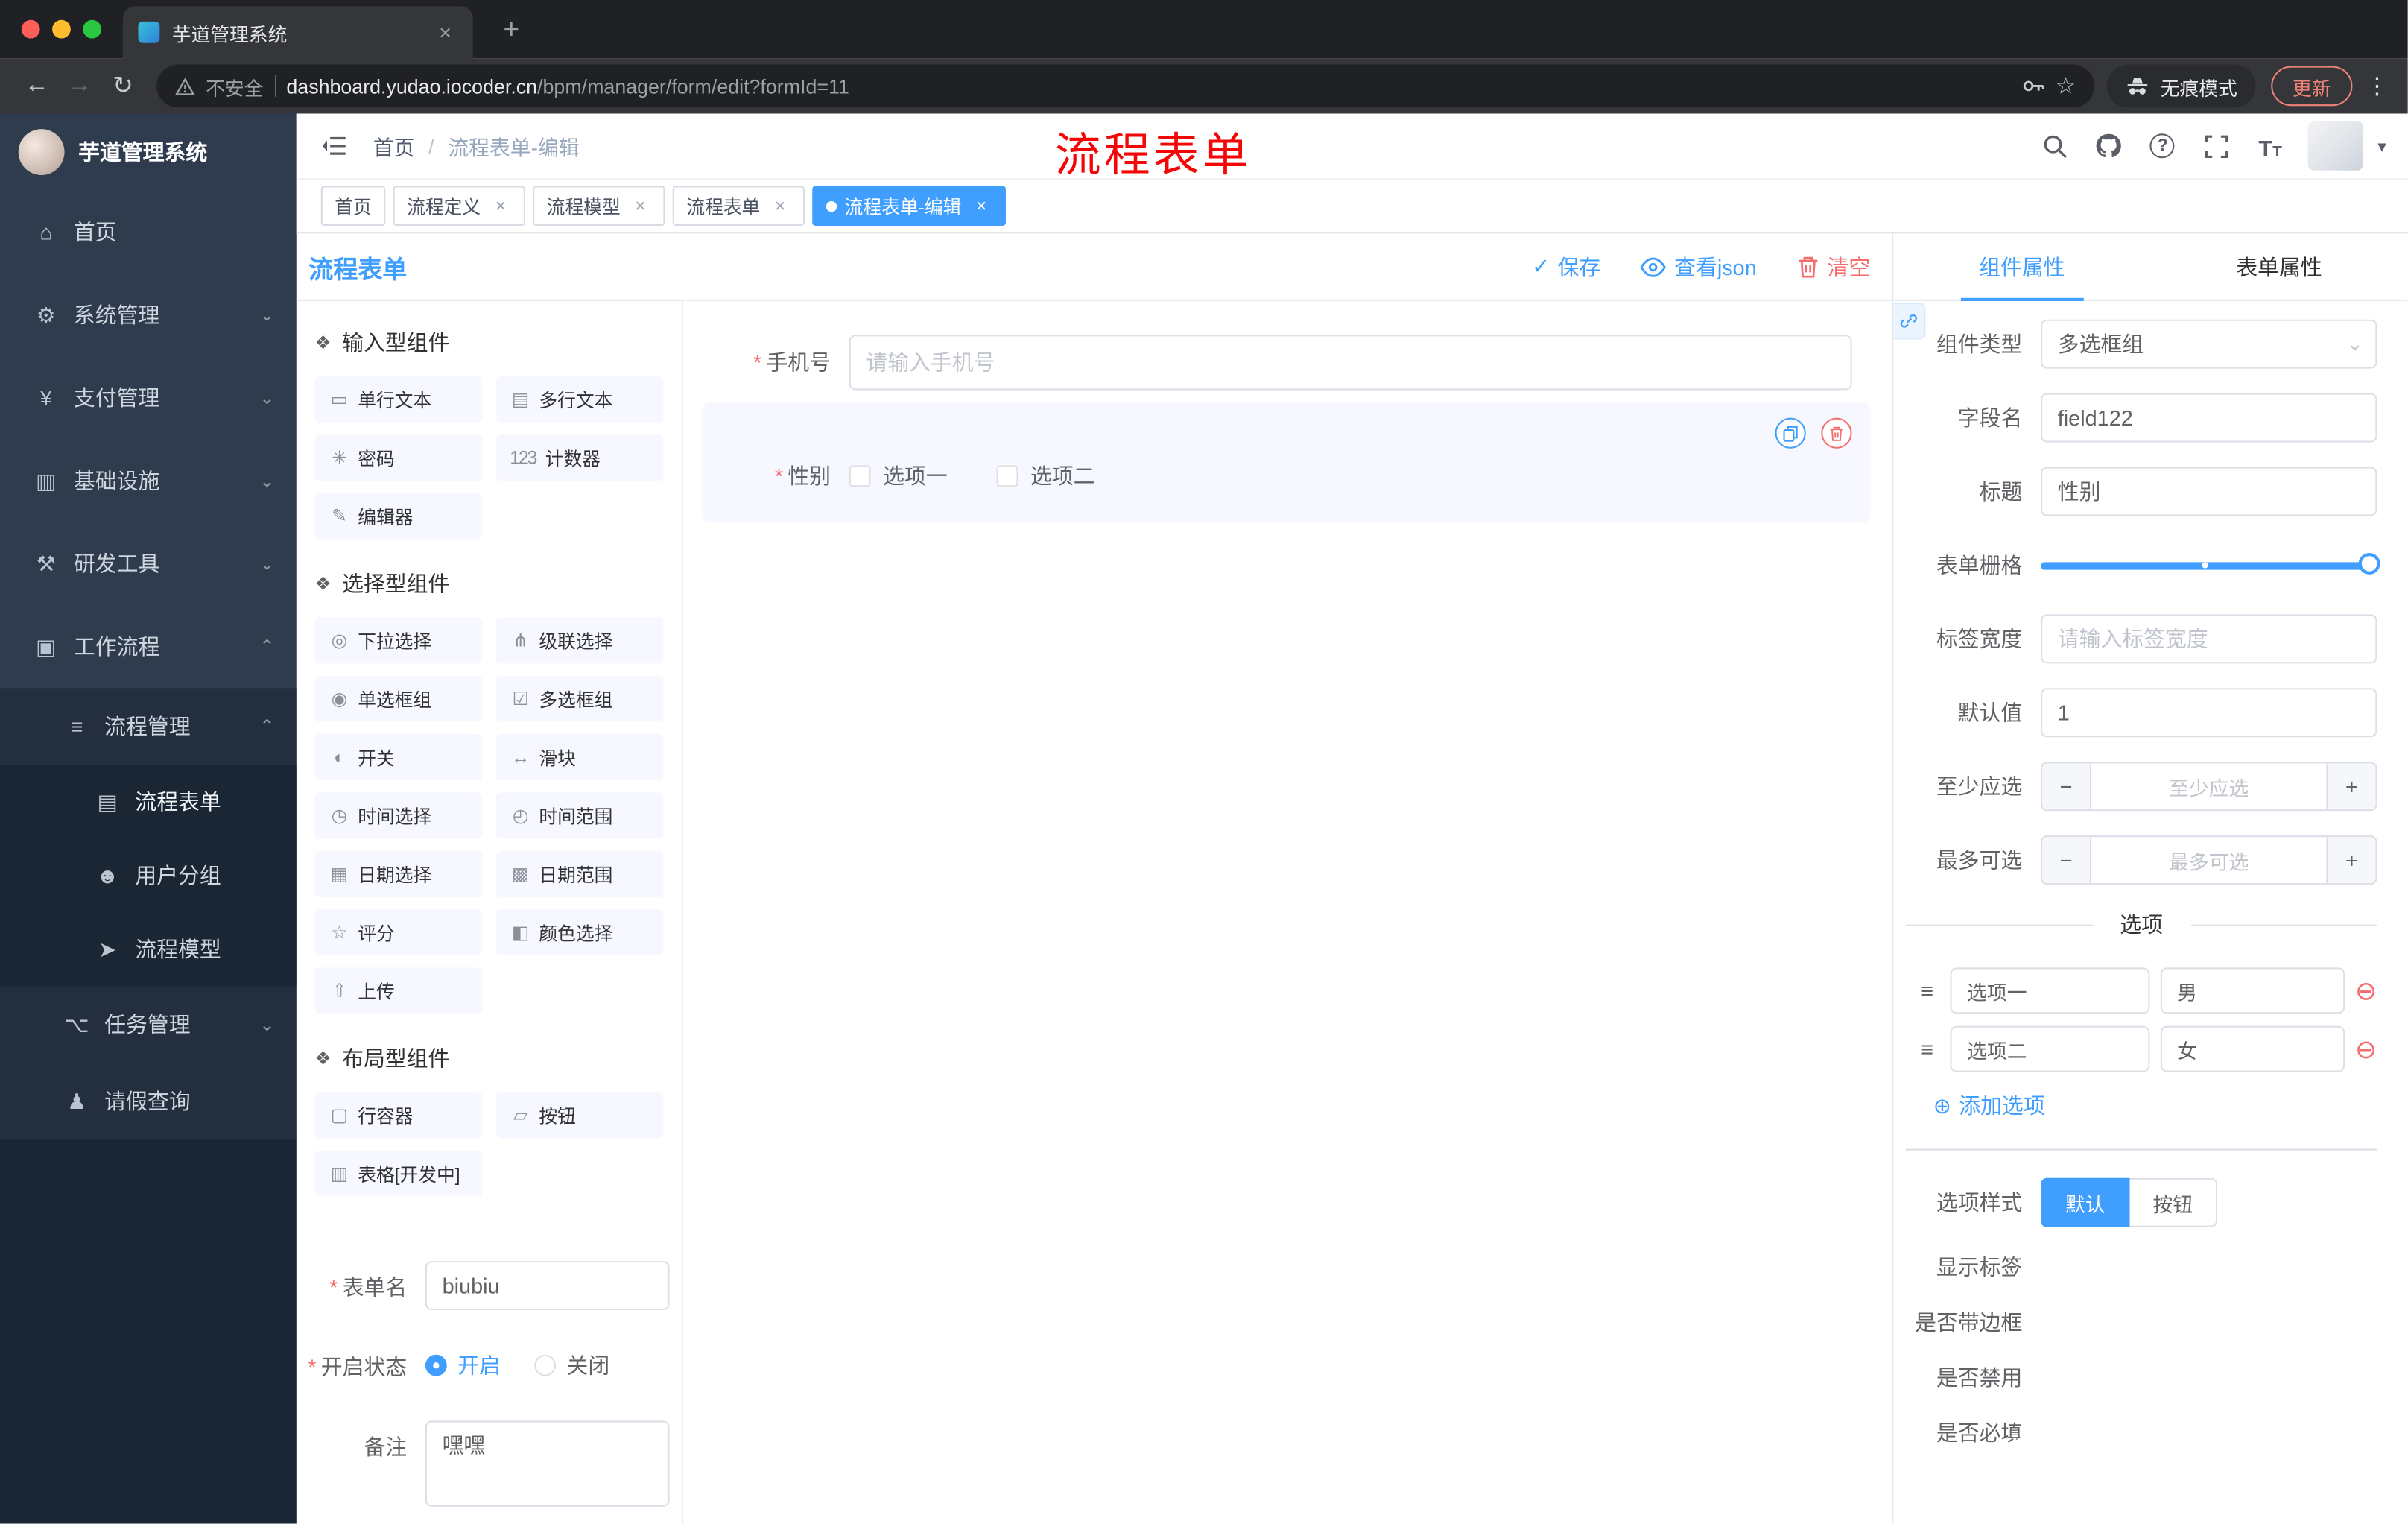  What do you see at coordinates (2369, 563) in the screenshot?
I see `slider-handle` at bounding box center [2369, 563].